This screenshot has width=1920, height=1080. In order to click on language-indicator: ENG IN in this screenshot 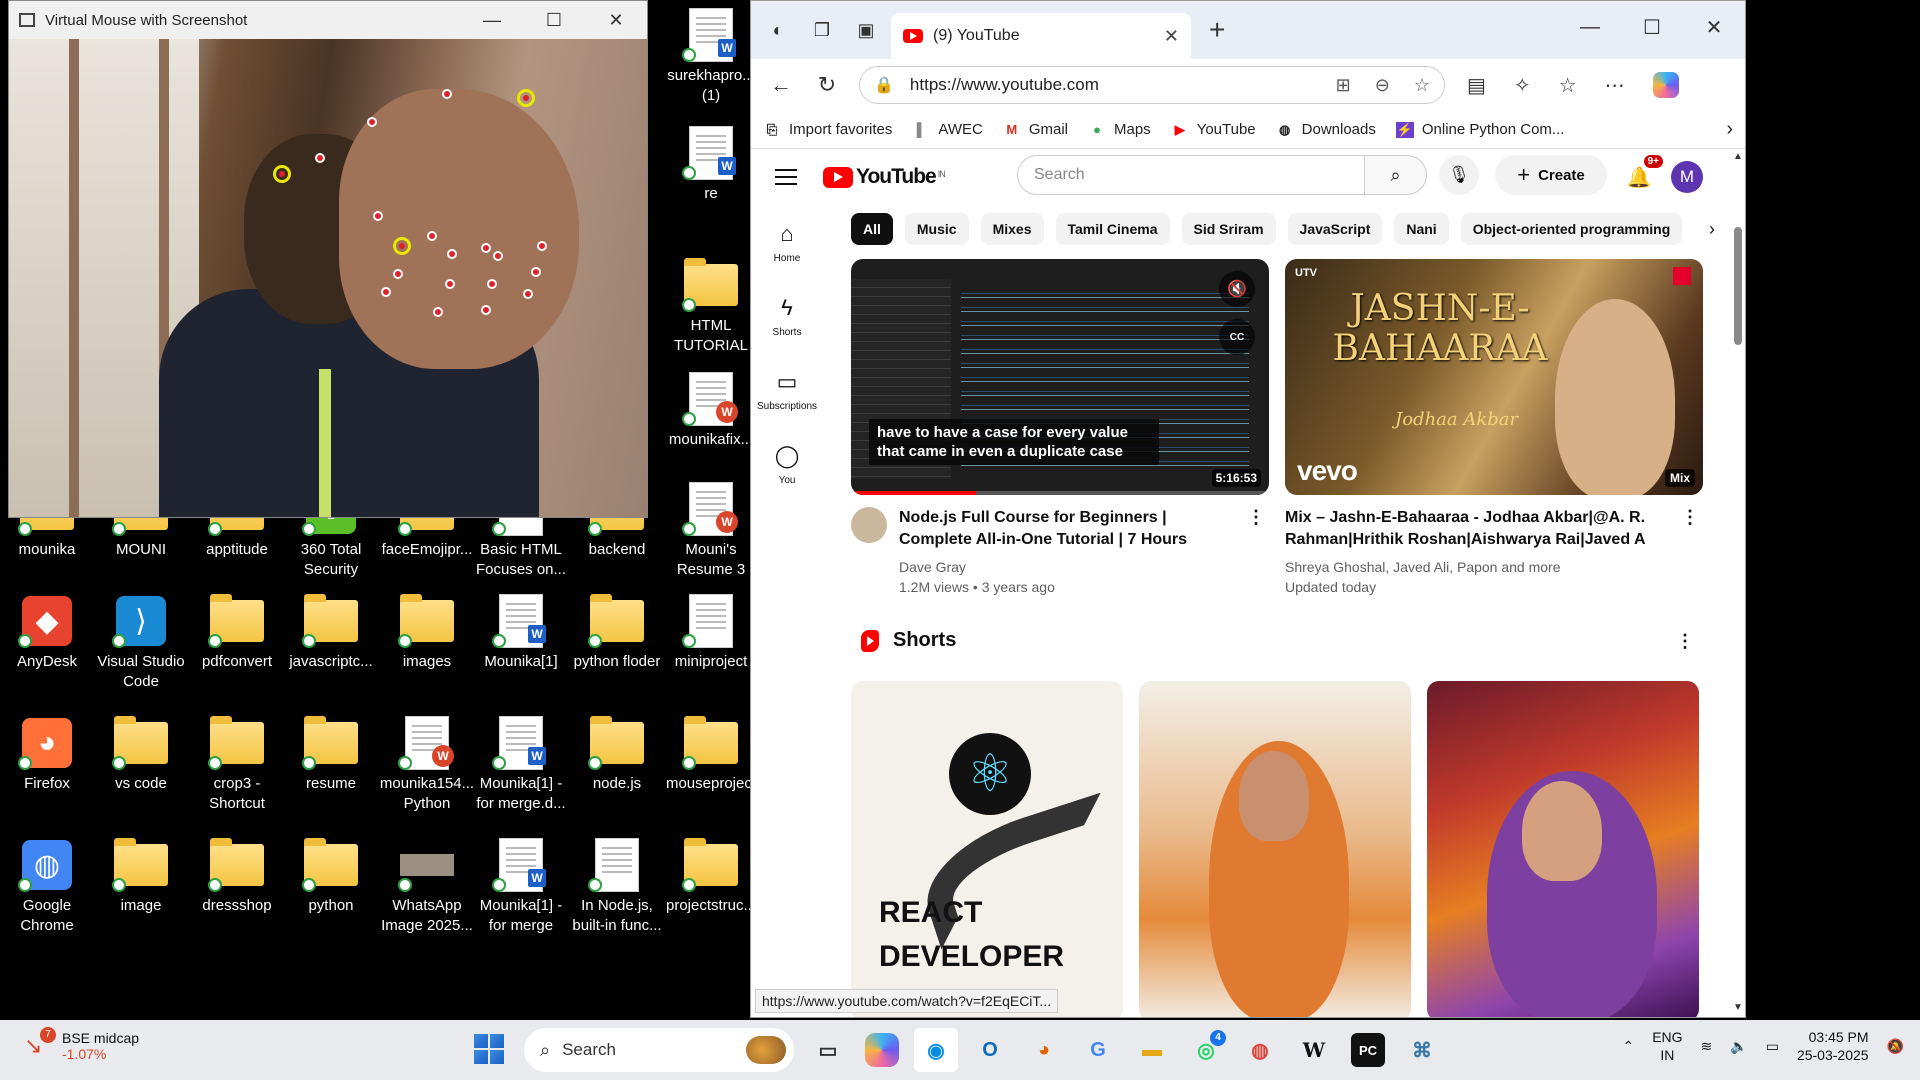, I will do `click(1667, 1046)`.